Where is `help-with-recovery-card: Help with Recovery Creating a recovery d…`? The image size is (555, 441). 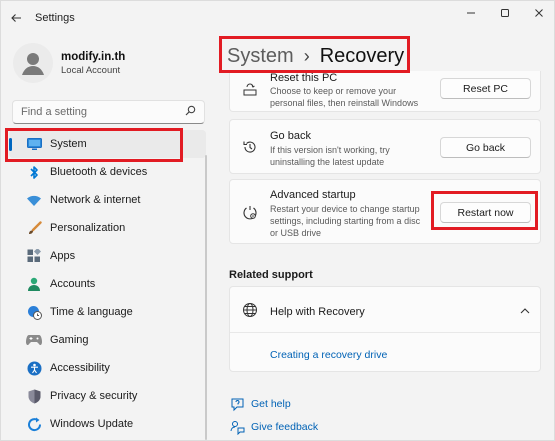
help-with-recovery-card: Help with Recovery Creating a recovery d… is located at coordinates (385, 329).